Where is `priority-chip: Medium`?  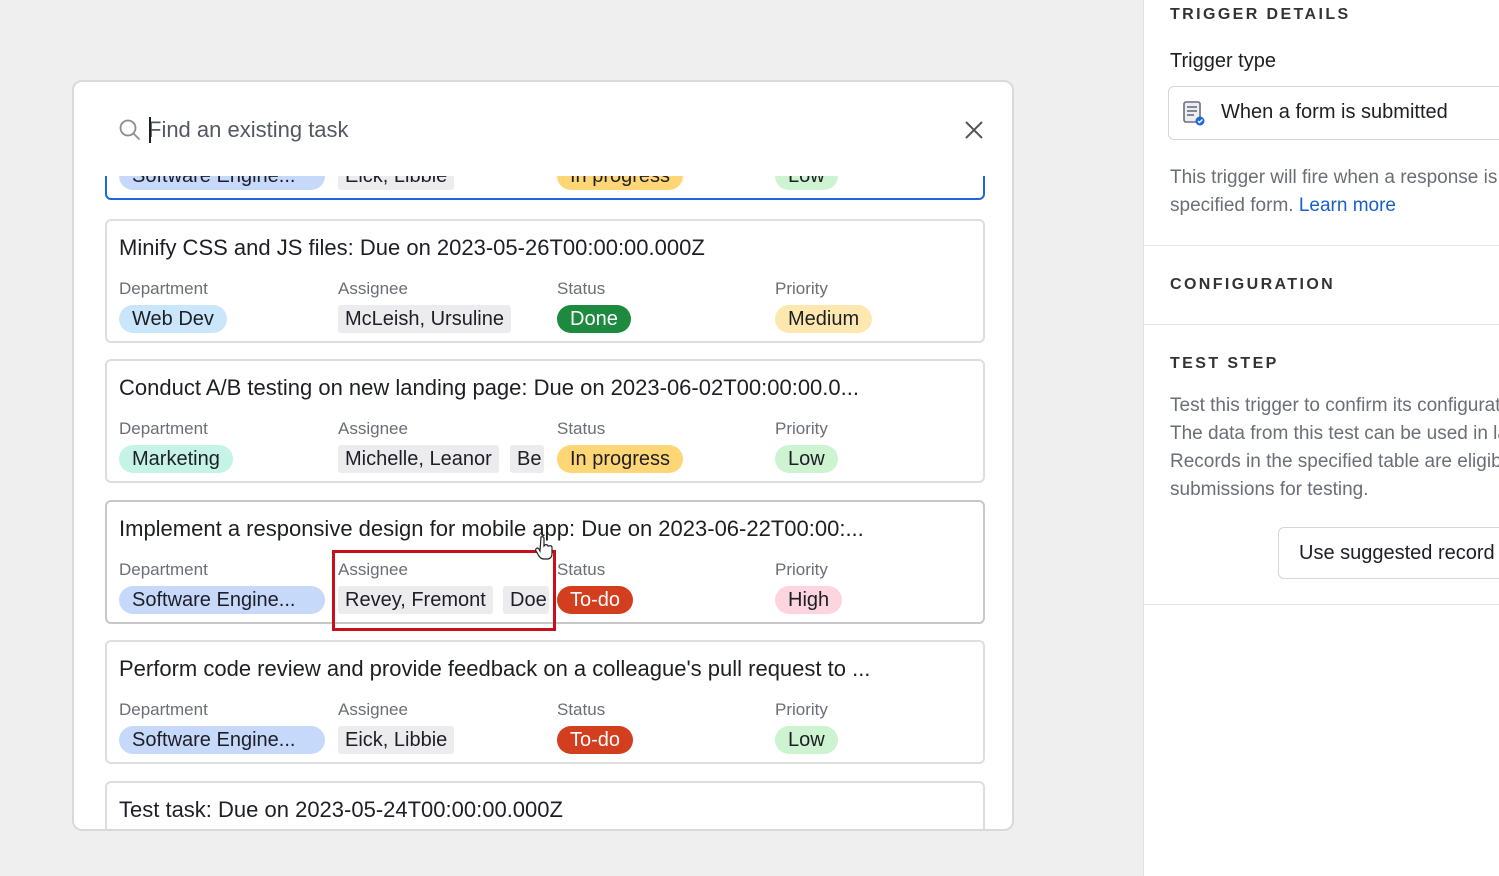 priority-chip: Medium is located at coordinates (824, 319).